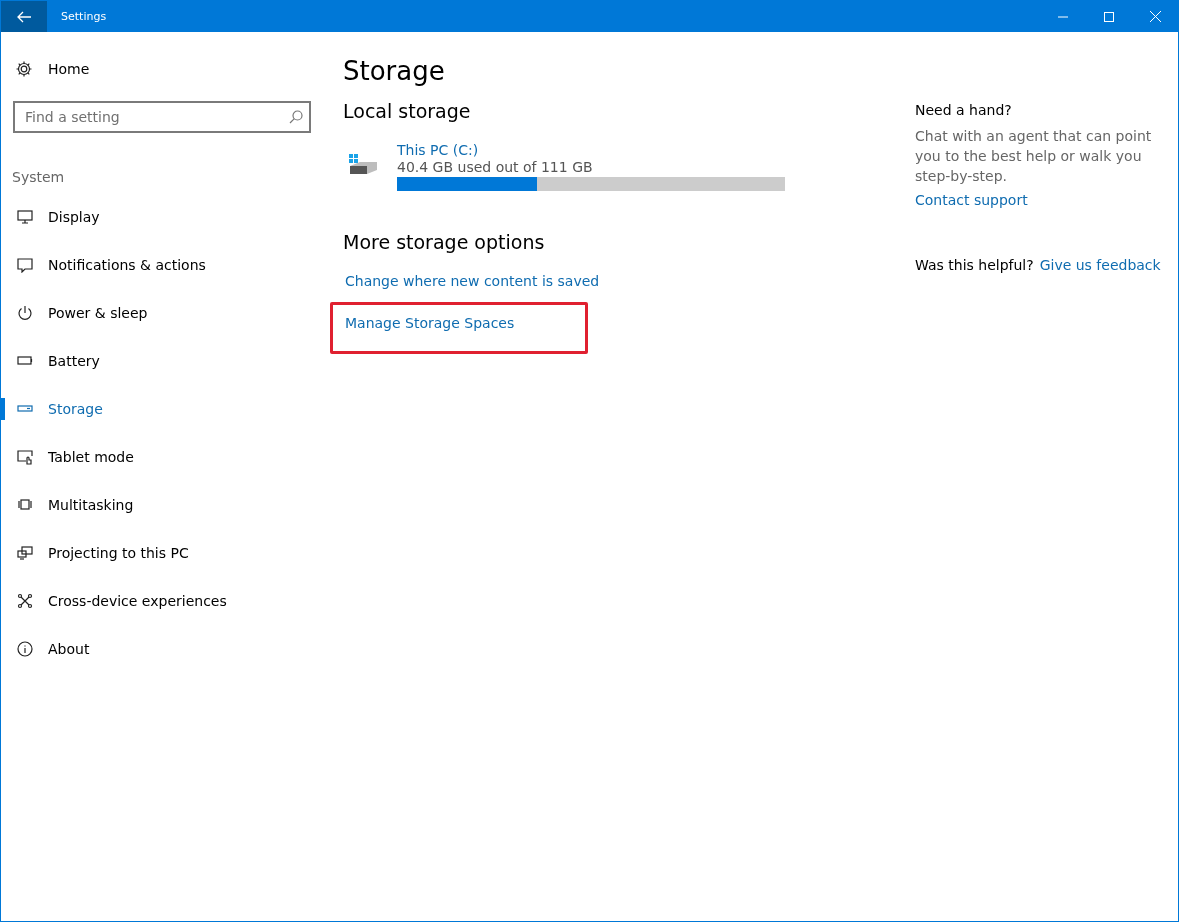 This screenshot has width=1179, height=922. I want to click on power-icon, so click(25, 313).